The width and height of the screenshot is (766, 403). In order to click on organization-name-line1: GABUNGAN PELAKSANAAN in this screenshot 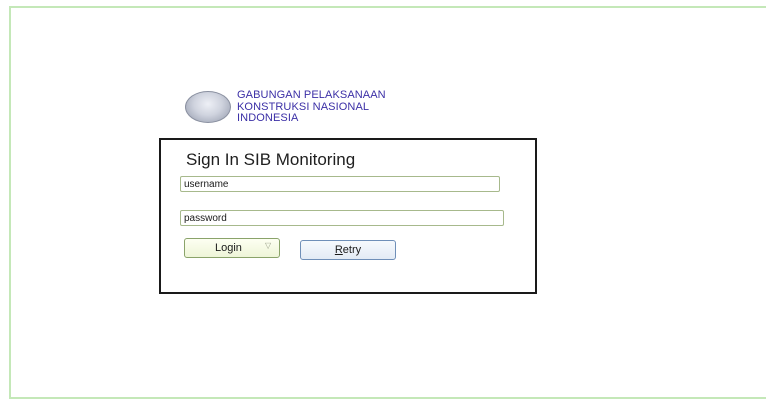, I will do `click(311, 95)`.